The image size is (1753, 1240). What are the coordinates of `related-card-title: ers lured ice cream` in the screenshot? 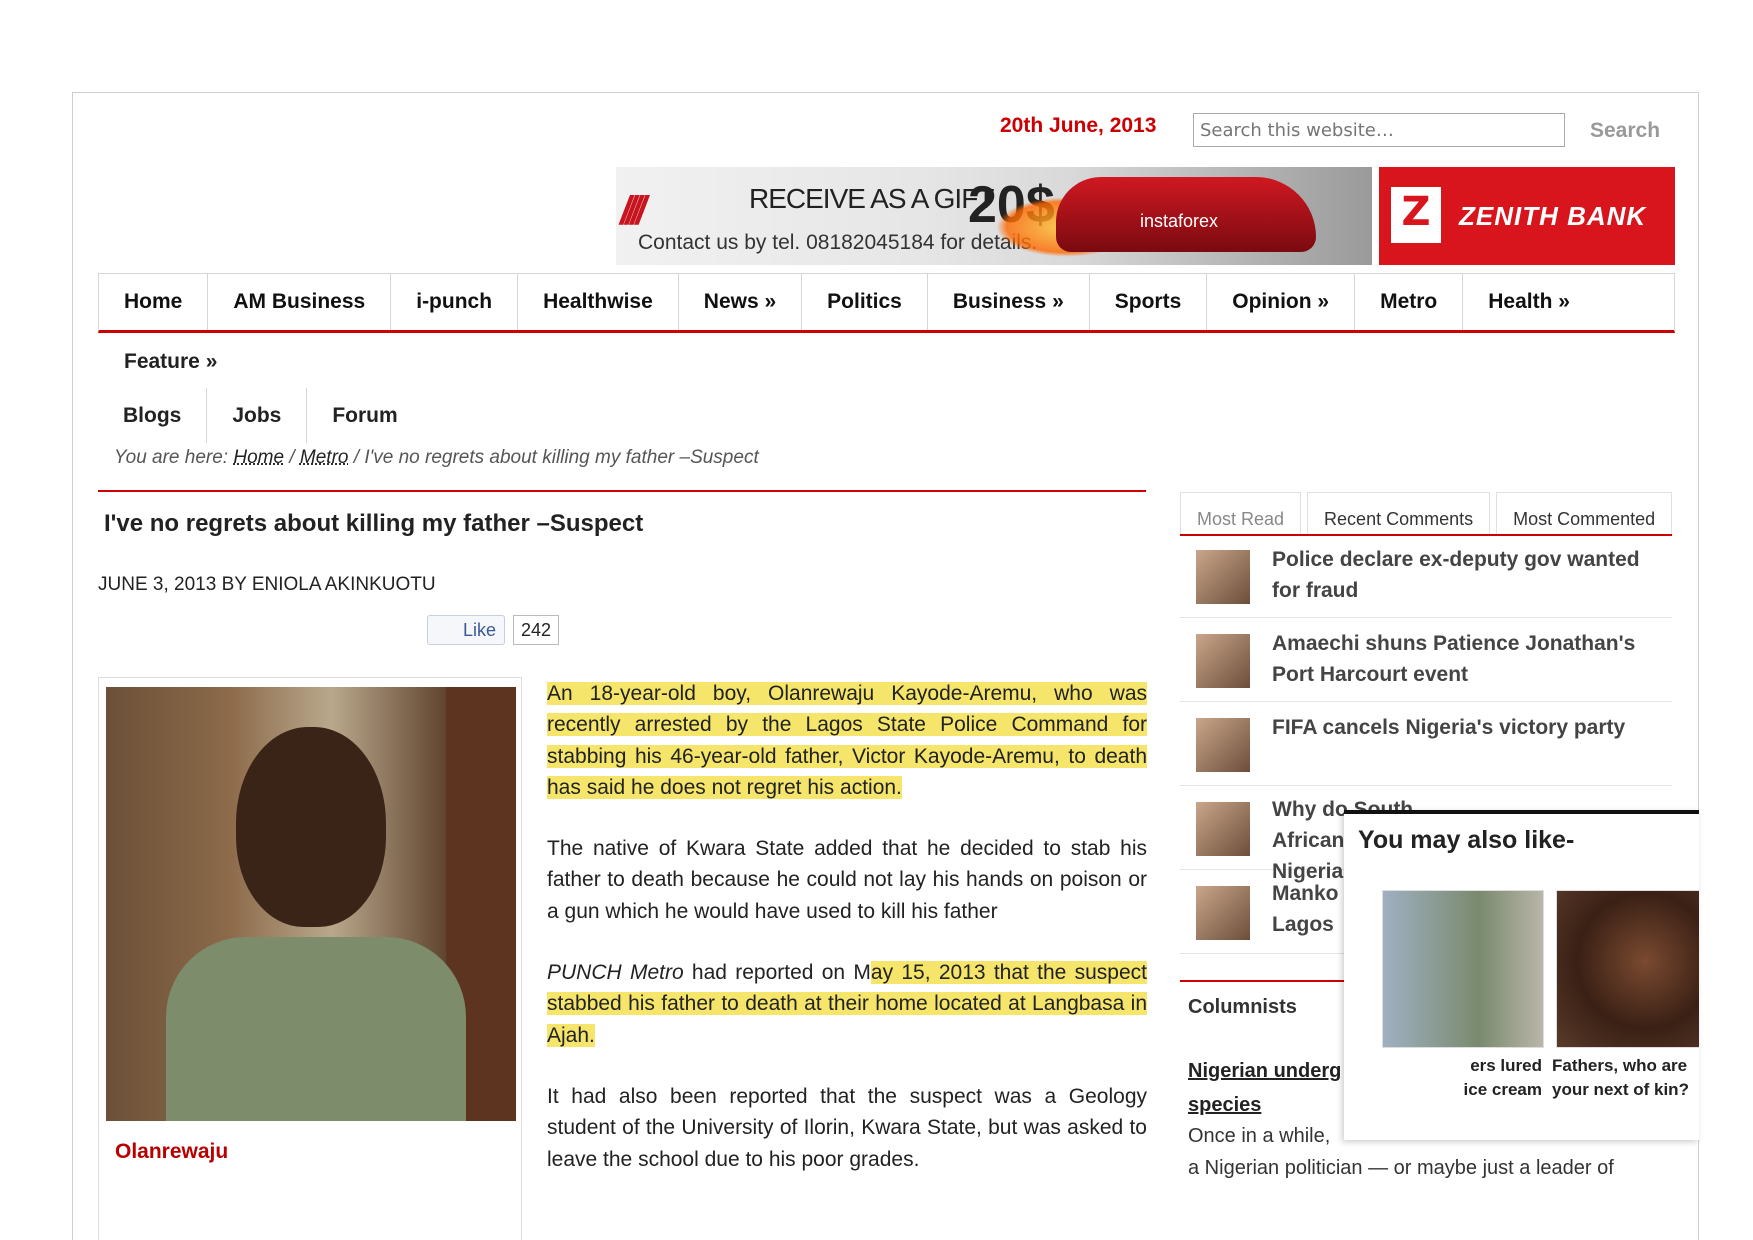 It's located at (1483, 1078).